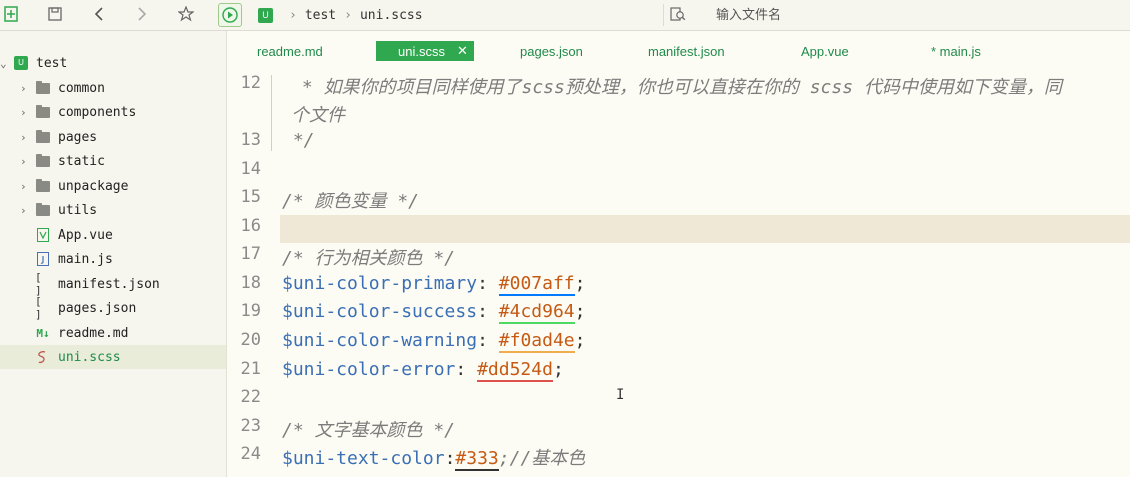 Image resolution: width=1130 pixels, height=477 pixels. I want to click on project-label: test, so click(52, 63).